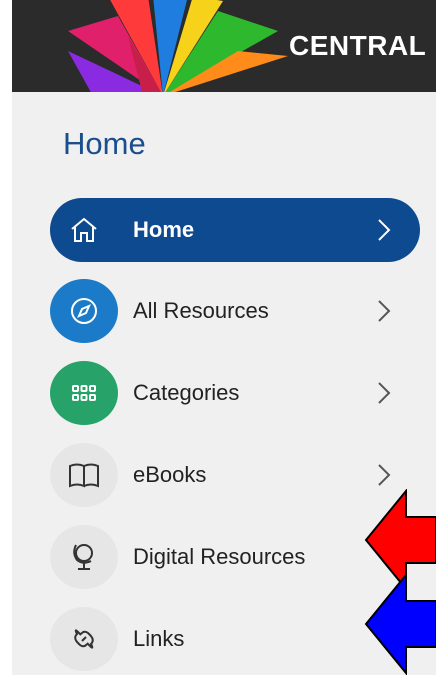  I want to click on site-header: CENTRAL, so click(224, 46).